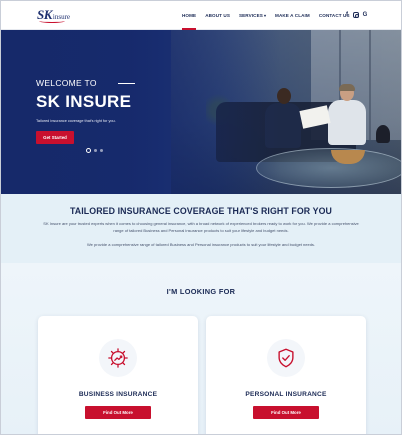  What do you see at coordinates (265, 15) in the screenshot?
I see `chevron-down-icon: ▾` at bounding box center [265, 15].